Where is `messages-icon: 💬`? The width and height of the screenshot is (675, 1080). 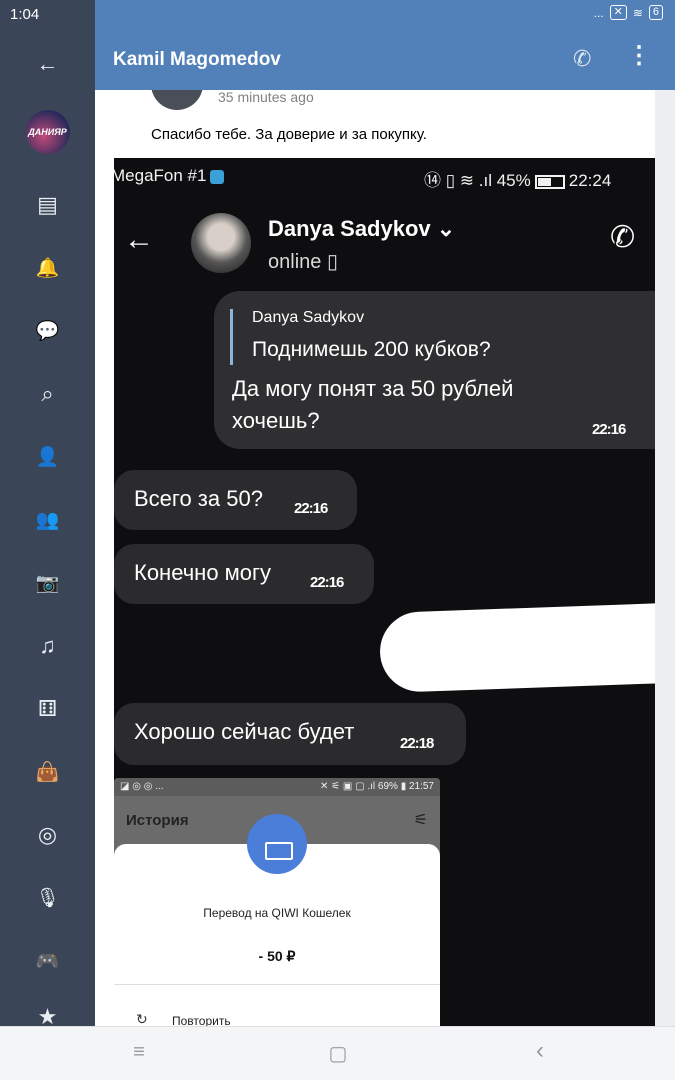
messages-icon: 💬 is located at coordinates (47, 331).